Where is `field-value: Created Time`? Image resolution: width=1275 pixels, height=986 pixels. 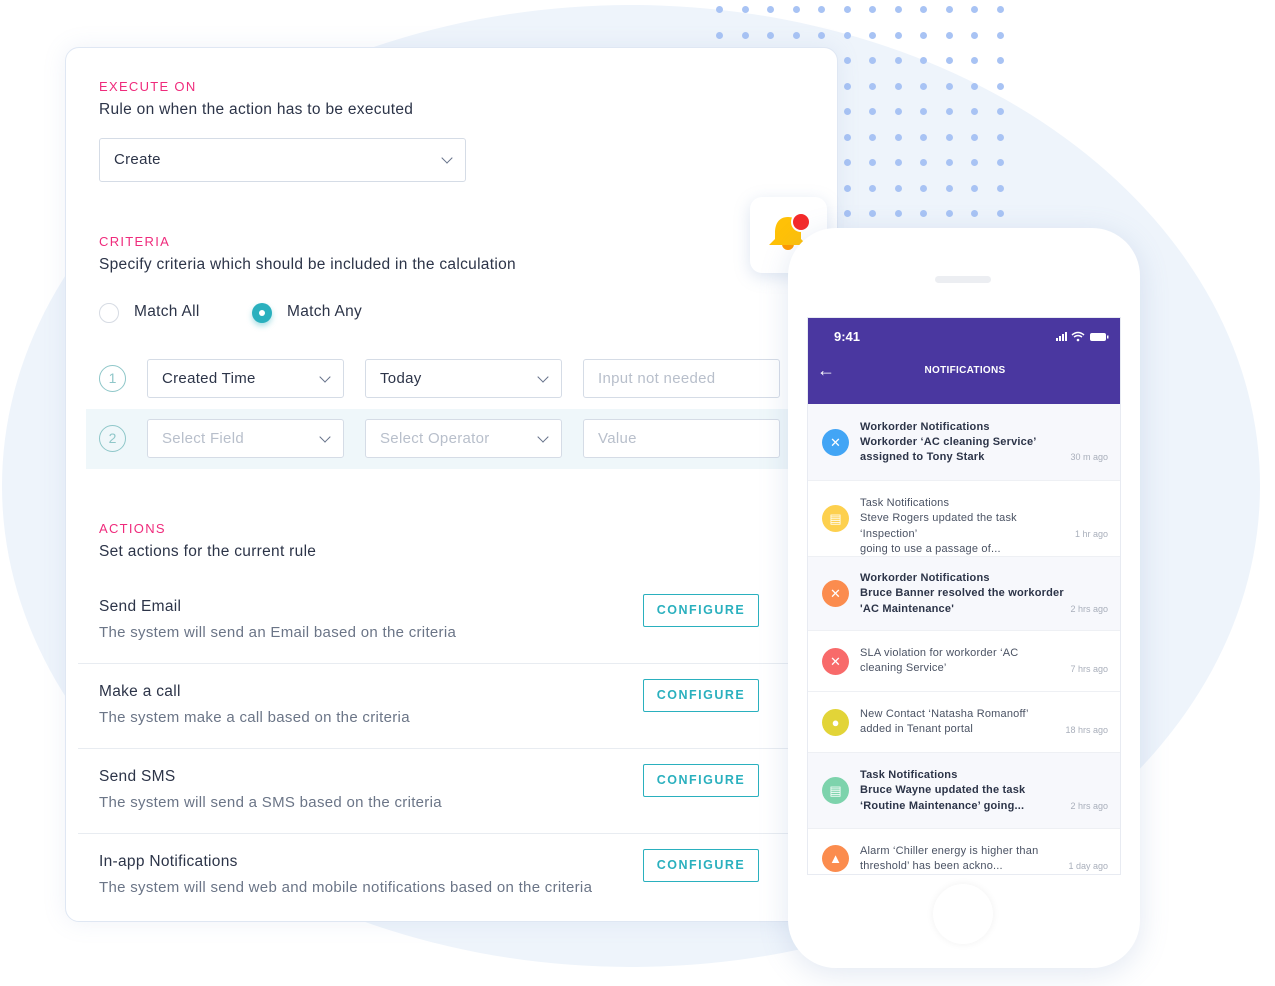
field-value: Created Time is located at coordinates (209, 378).